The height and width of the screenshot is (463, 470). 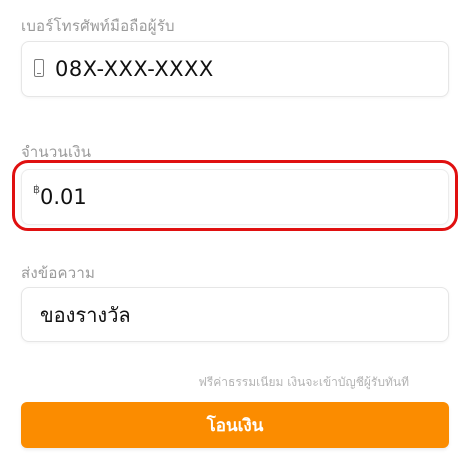 I want to click on message-value: ของรางวัล, so click(x=85, y=314).